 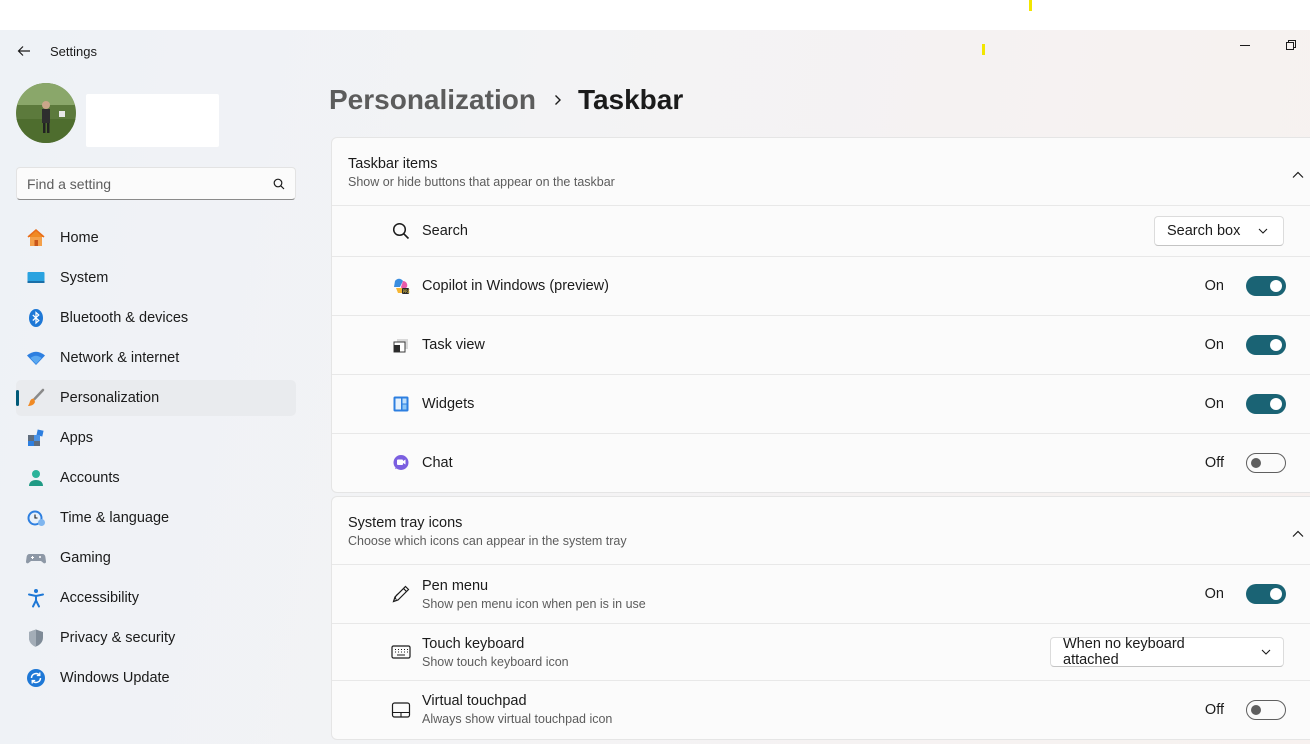 What do you see at coordinates (36, 558) in the screenshot?
I see `gamepad-icon` at bounding box center [36, 558].